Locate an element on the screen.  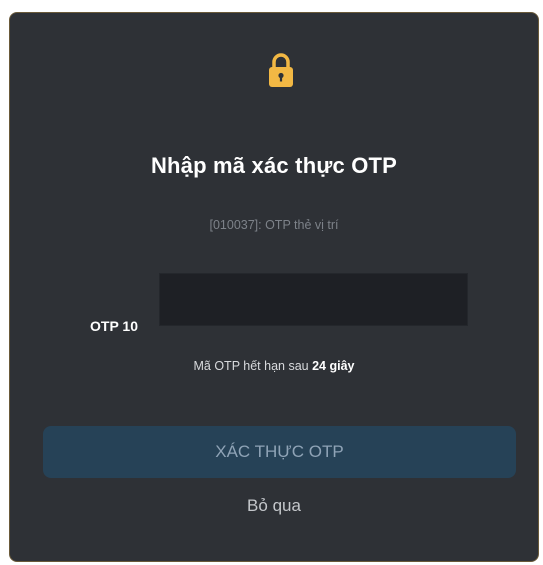
otp-expire-text: Mã OTP hết hạn sau 24 giây is located at coordinates (274, 366).